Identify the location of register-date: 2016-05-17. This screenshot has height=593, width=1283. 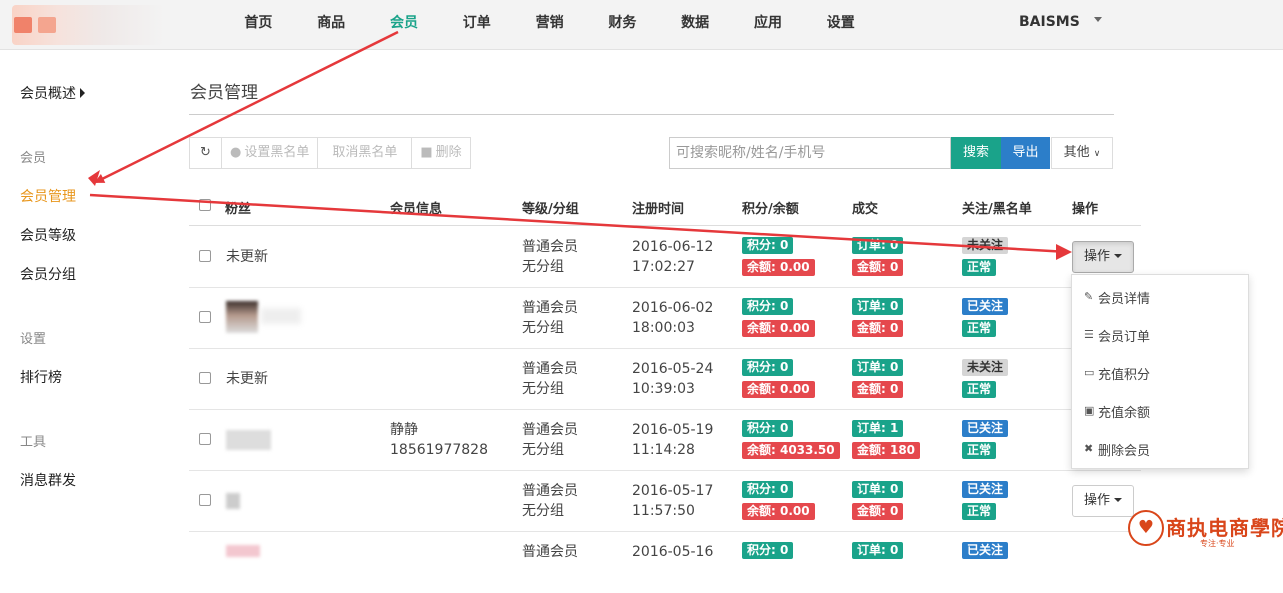
(673, 491).